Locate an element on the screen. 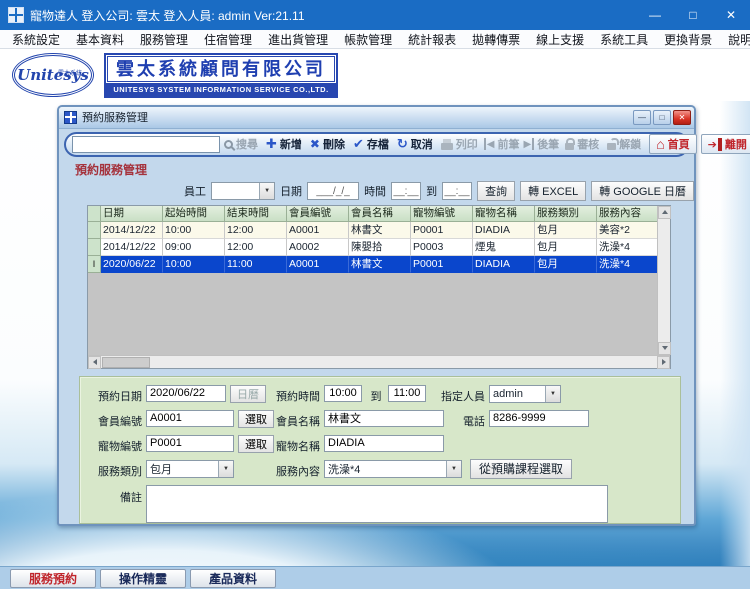 This screenshot has height=589, width=750. time-filter-label: 時間 is located at coordinates (375, 192).